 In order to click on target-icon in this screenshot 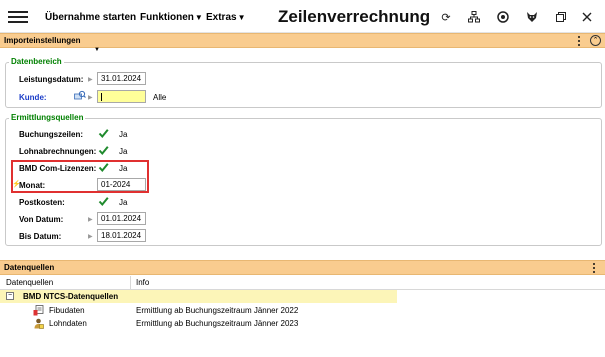, I will do `click(503, 17)`.